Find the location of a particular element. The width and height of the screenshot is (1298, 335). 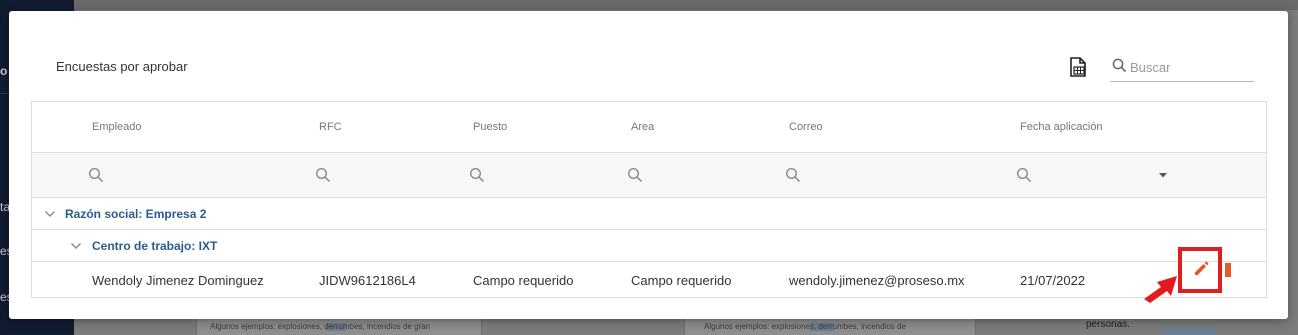

background-doc-text: personas. is located at coordinates (1108, 324).